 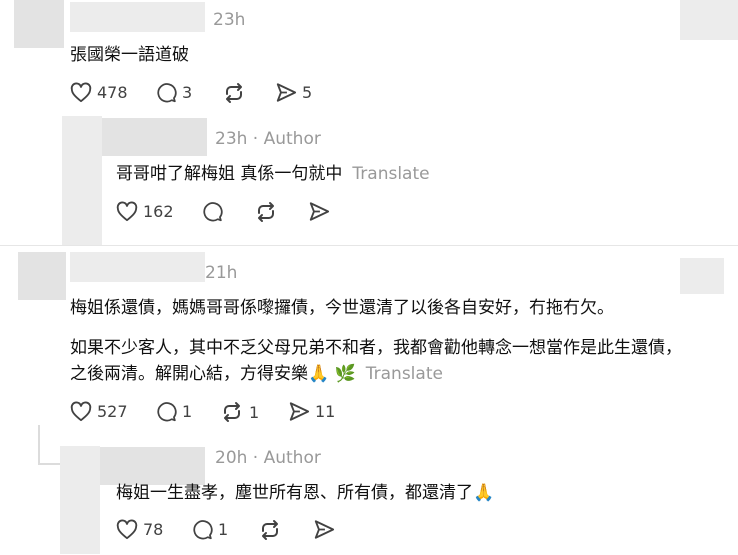 What do you see at coordinates (112, 411) in the screenshot?
I see `like-count: 527` at bounding box center [112, 411].